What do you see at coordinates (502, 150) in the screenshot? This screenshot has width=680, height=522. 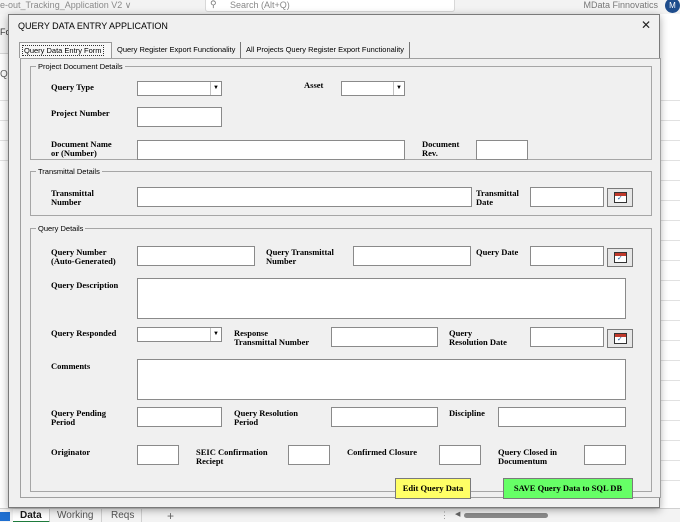 I see `document-rev-field` at bounding box center [502, 150].